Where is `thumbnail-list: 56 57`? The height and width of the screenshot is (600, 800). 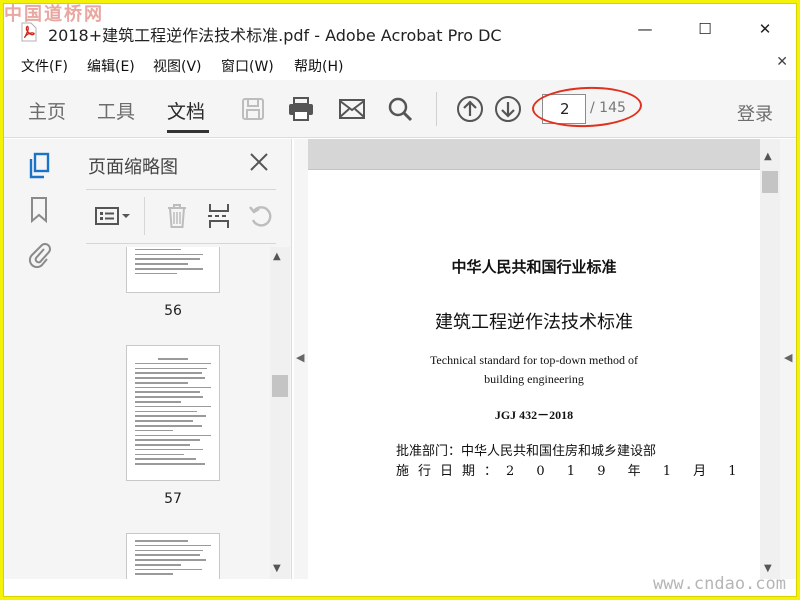
thumbnail-list: 56 57 is located at coordinates (170, 413).